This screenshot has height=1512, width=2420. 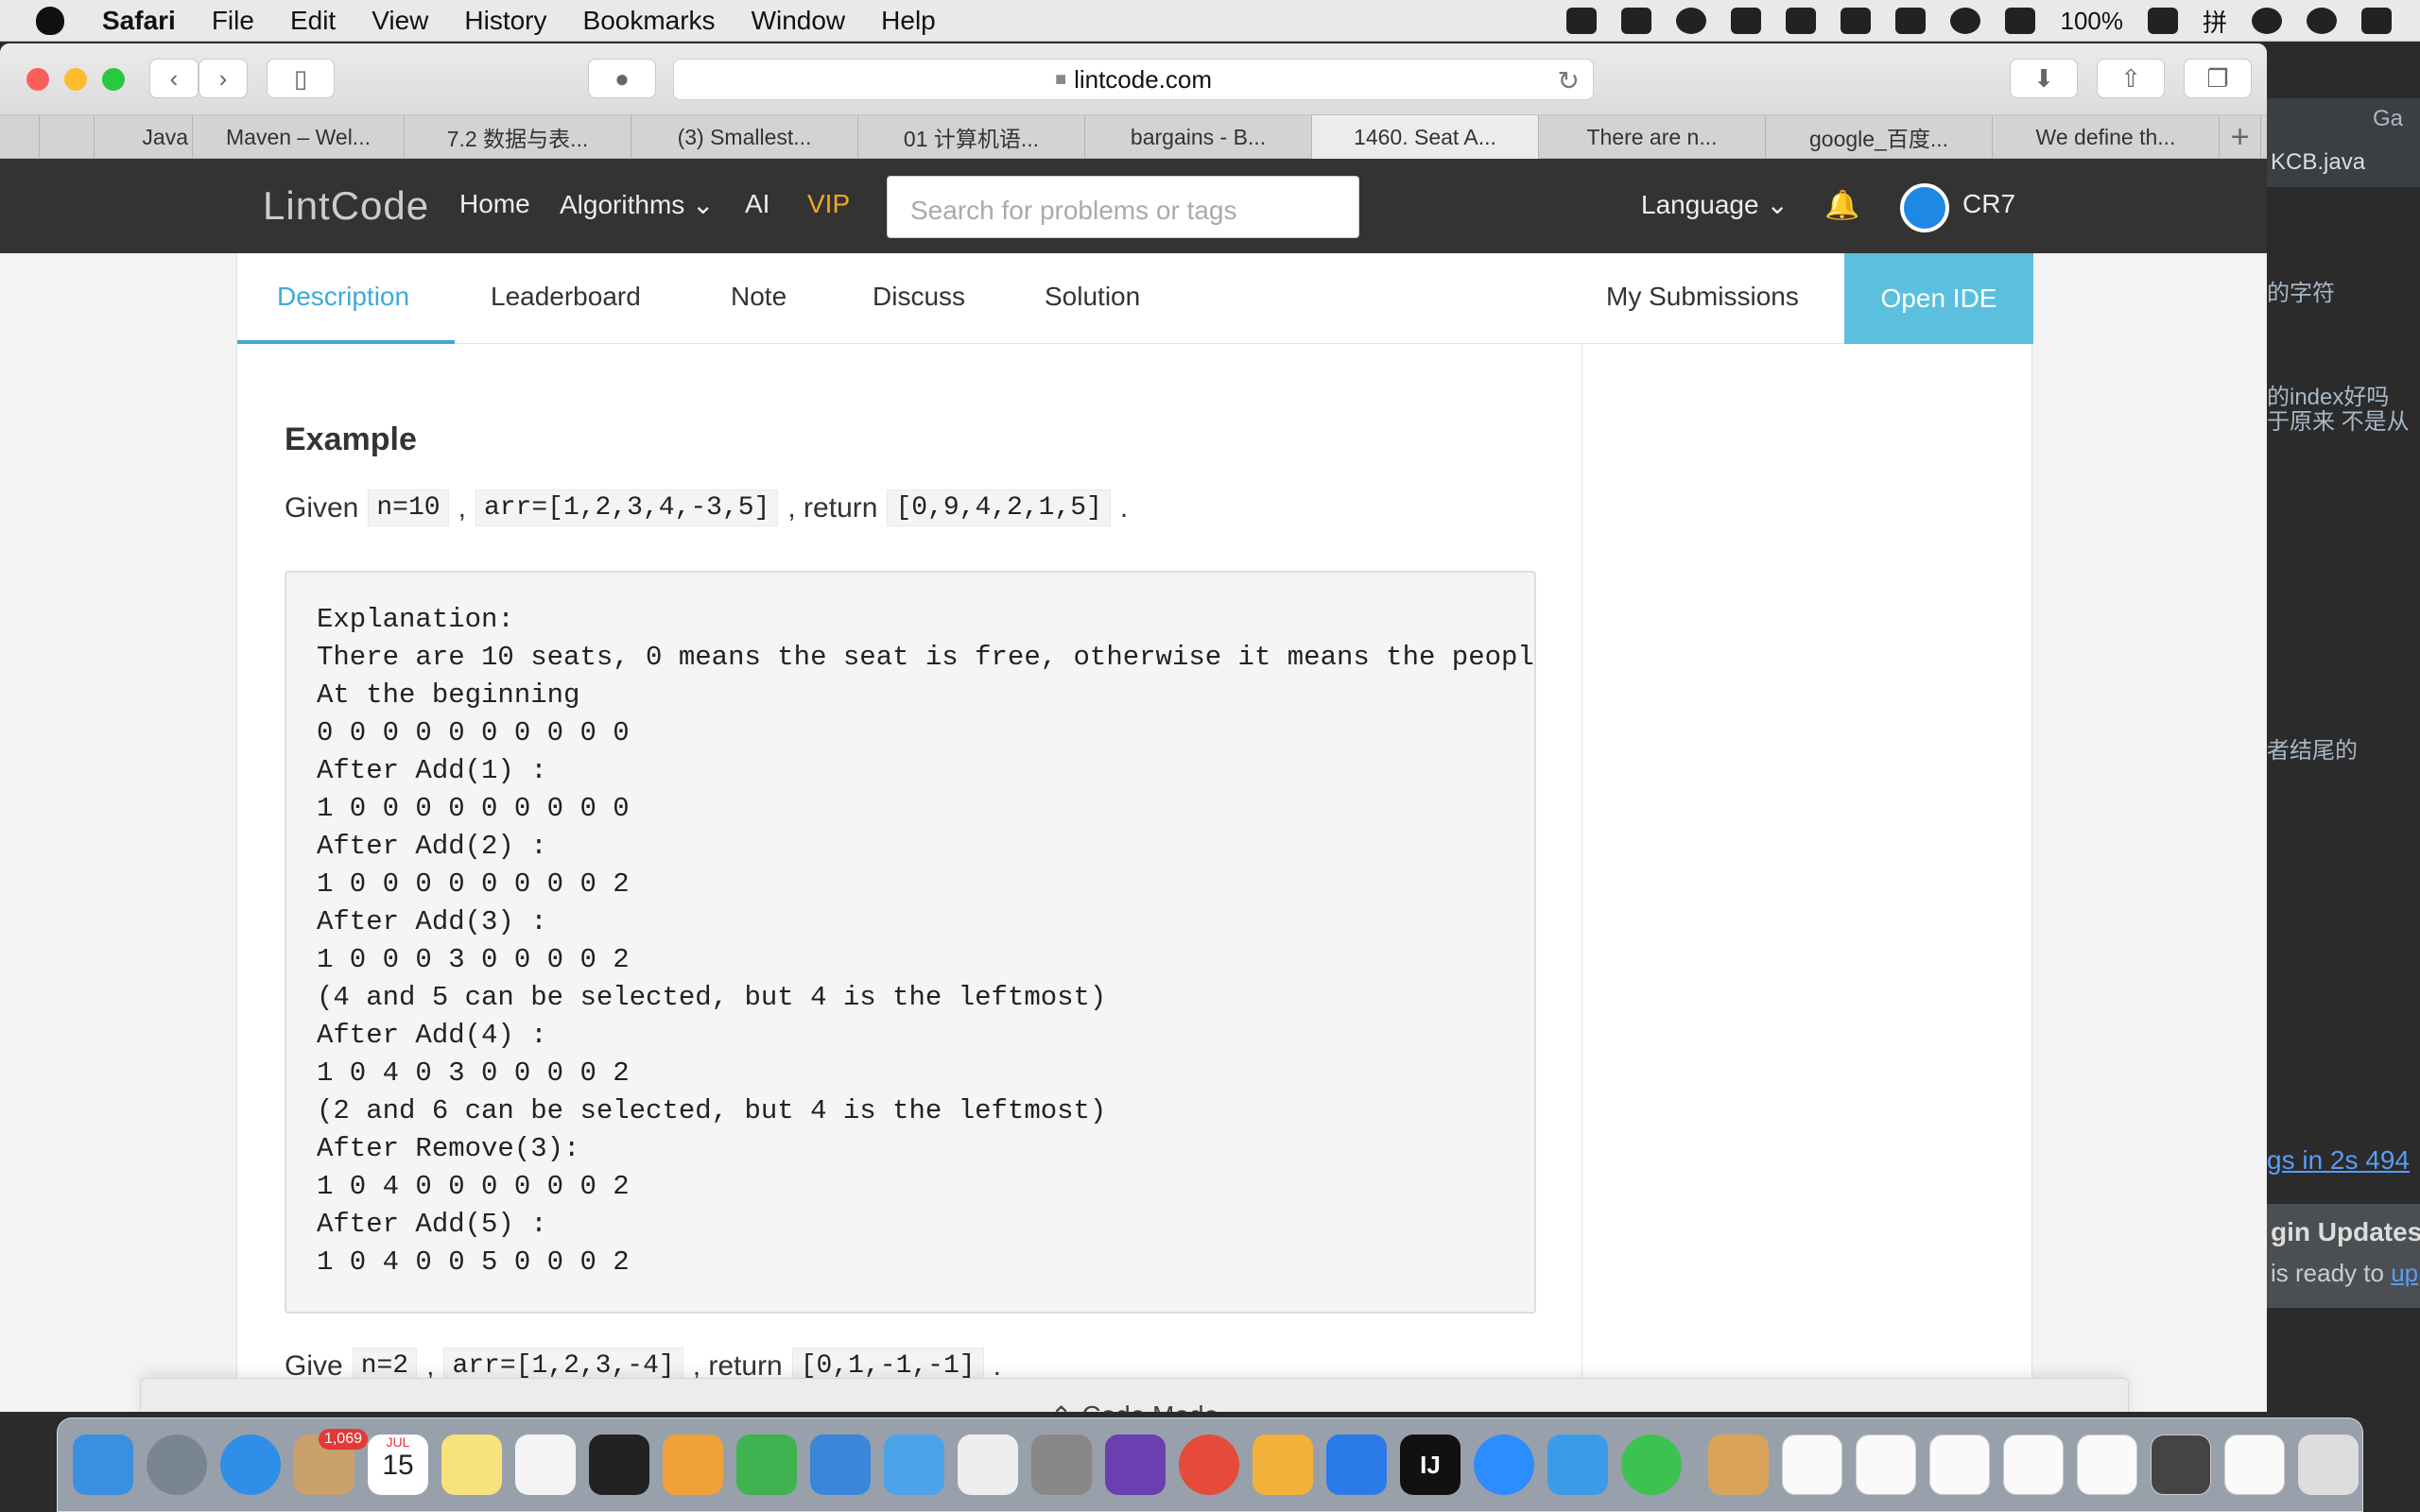 I want to click on wifi-icon, so click(x=1965, y=21).